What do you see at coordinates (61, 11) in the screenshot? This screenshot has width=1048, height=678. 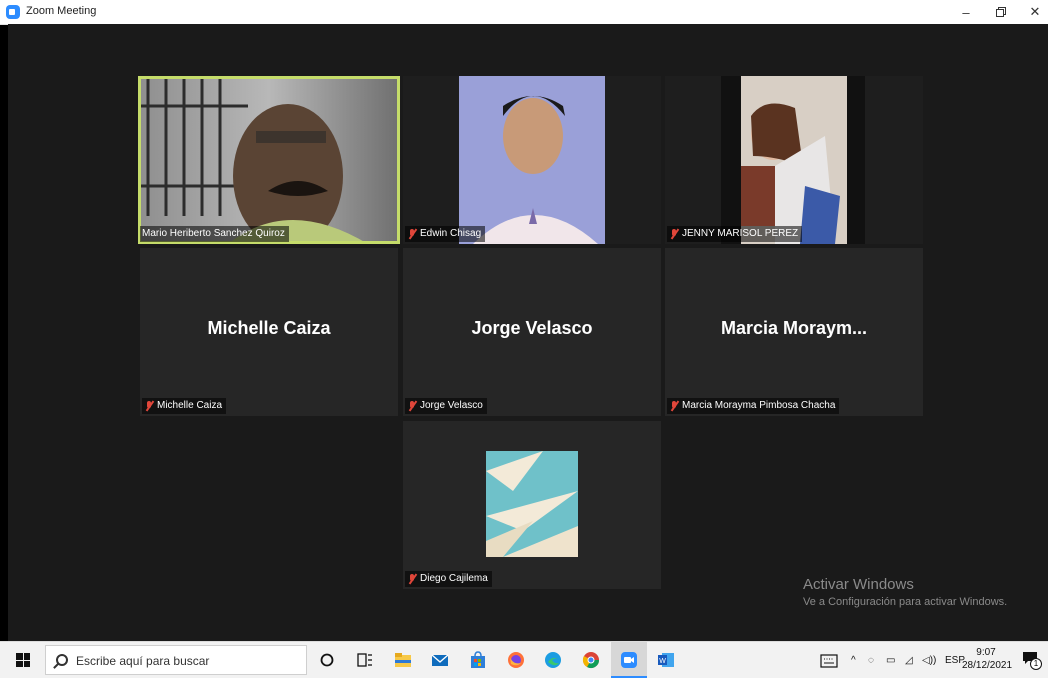 I see `window-title: Zoom Meeting` at bounding box center [61, 11].